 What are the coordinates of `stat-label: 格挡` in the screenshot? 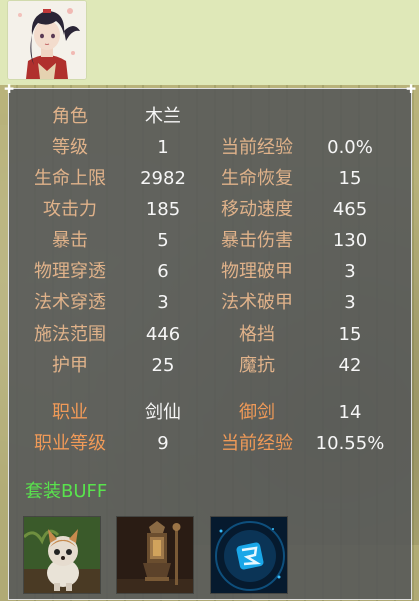 It's located at (257, 334).